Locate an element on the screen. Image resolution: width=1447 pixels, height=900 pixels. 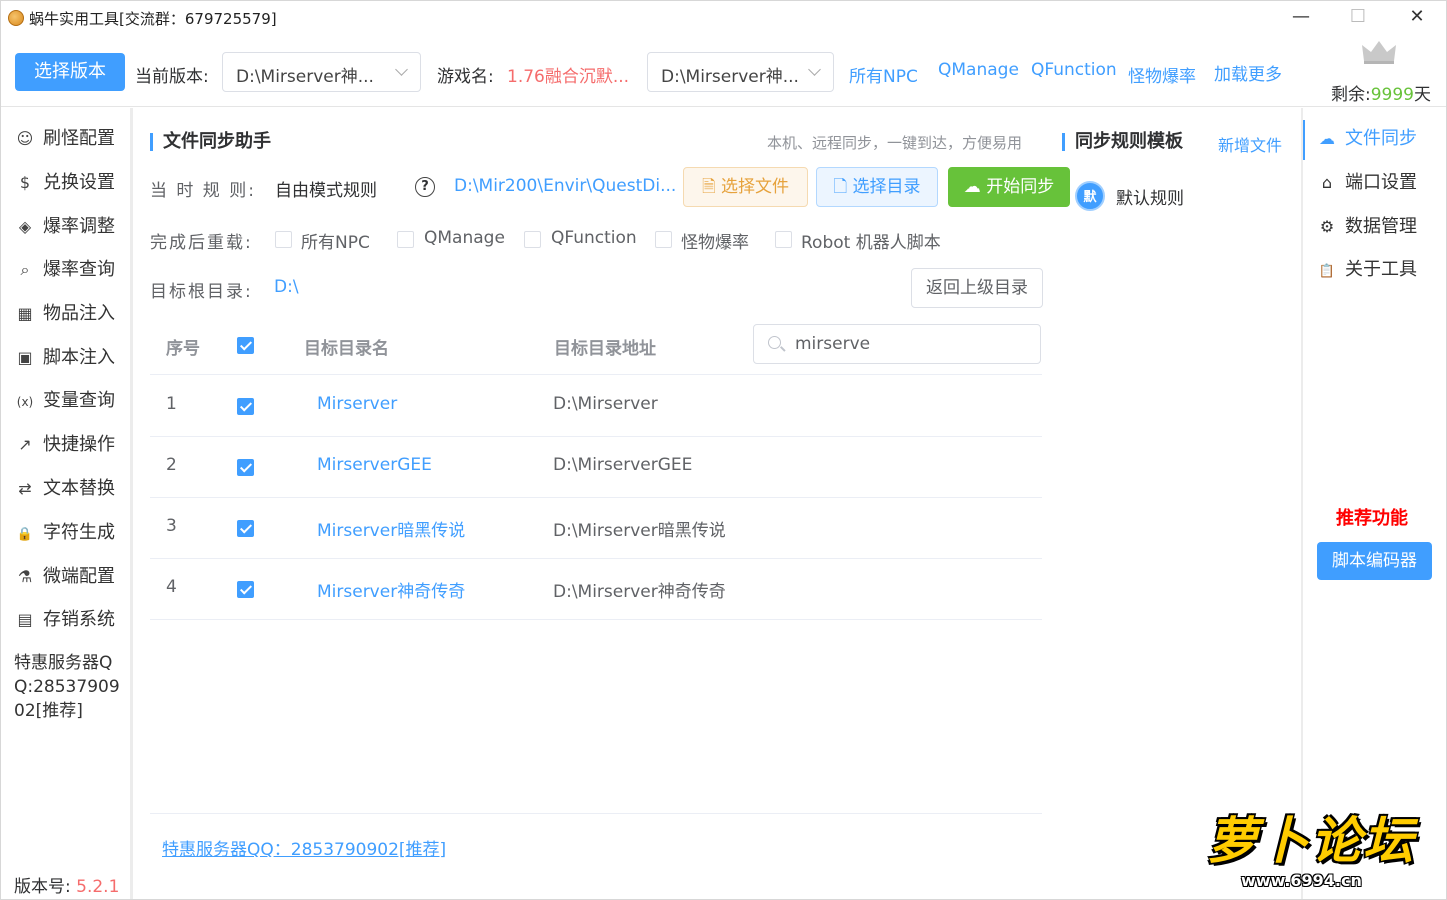
sidebar-item-quick-actions: ↗ 快捷操作 is located at coordinates (65, 443).